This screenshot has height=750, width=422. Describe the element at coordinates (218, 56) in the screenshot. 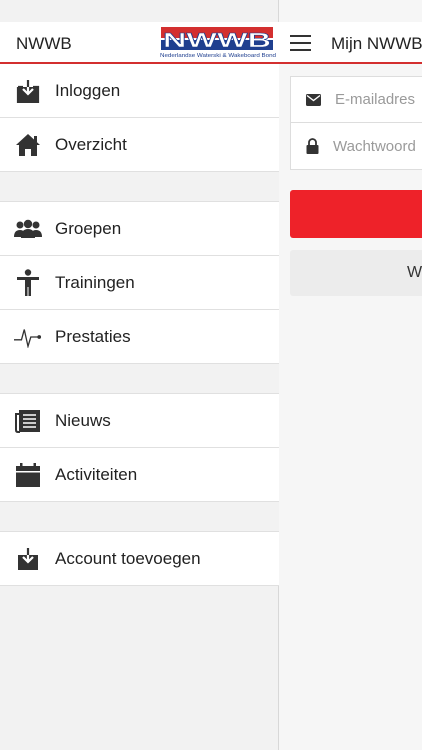

I see `svg-text:Nederlandse Waterski & Wakeboa: Nederlandse Waterski & Wakeboard Bond` at that location.